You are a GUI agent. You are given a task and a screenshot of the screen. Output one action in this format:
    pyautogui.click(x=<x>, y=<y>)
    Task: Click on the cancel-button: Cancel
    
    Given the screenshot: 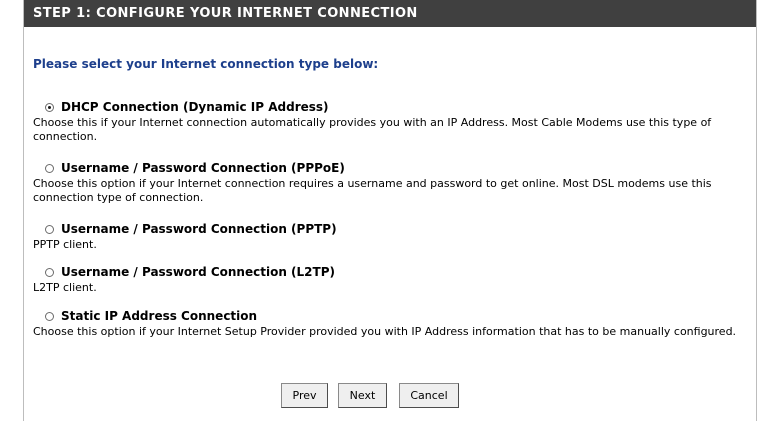 What is the action you would take?
    pyautogui.click(x=429, y=395)
    